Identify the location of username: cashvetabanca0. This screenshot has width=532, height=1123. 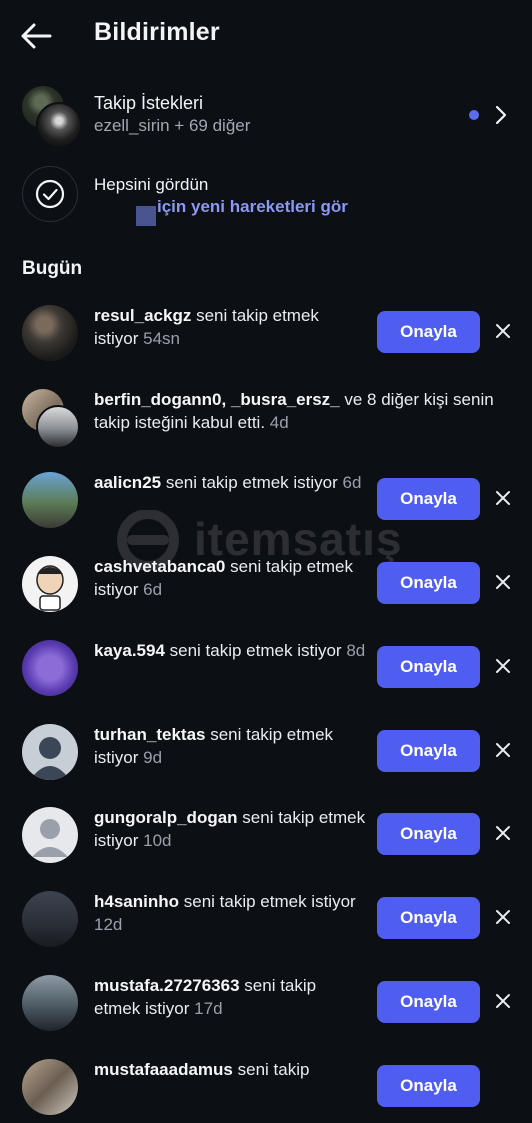
(159, 566).